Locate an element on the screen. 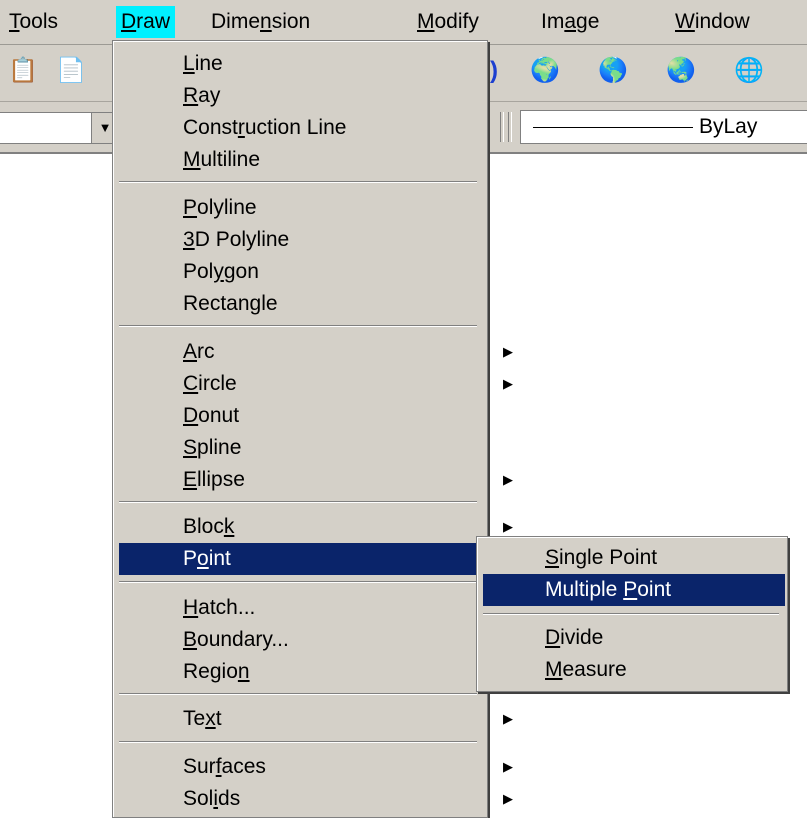 The image size is (807, 818). globe-icon: 🌍 is located at coordinates (545, 71).